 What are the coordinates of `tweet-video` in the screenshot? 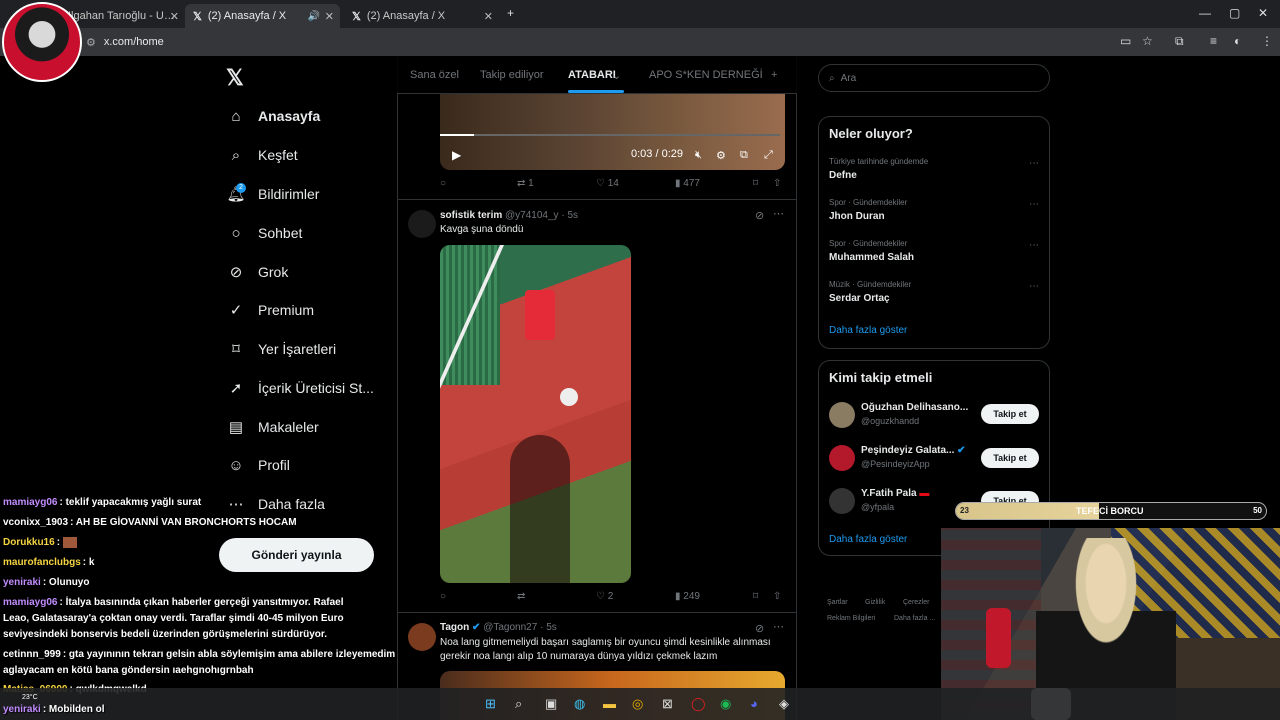 It's located at (535, 414).